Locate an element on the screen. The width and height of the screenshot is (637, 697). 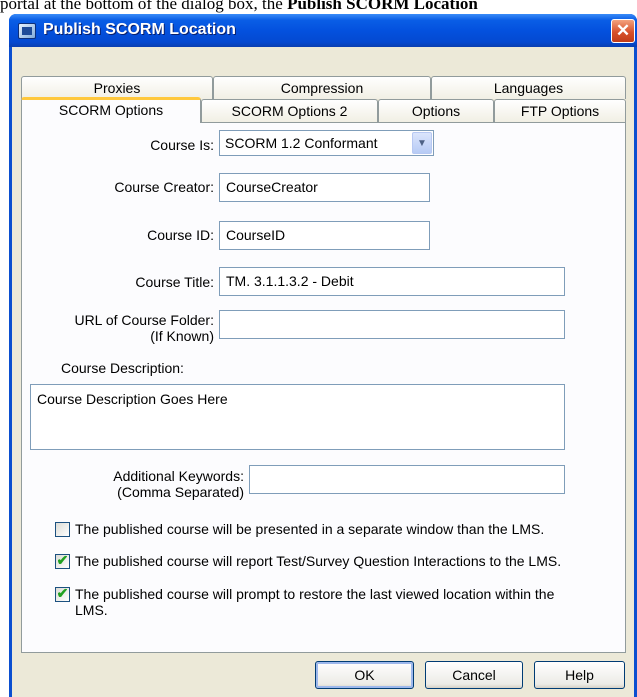
course-id-label: Course ID: is located at coordinates (180, 235).